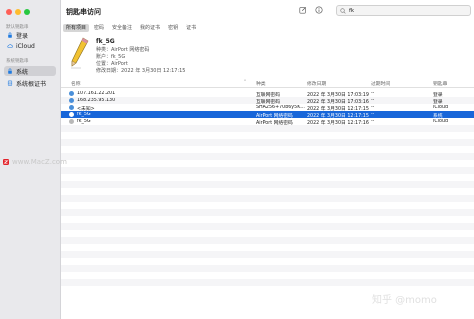 This screenshot has width=474, height=319. What do you see at coordinates (319, 10) in the screenshot?
I see `info-icon` at bounding box center [319, 10].